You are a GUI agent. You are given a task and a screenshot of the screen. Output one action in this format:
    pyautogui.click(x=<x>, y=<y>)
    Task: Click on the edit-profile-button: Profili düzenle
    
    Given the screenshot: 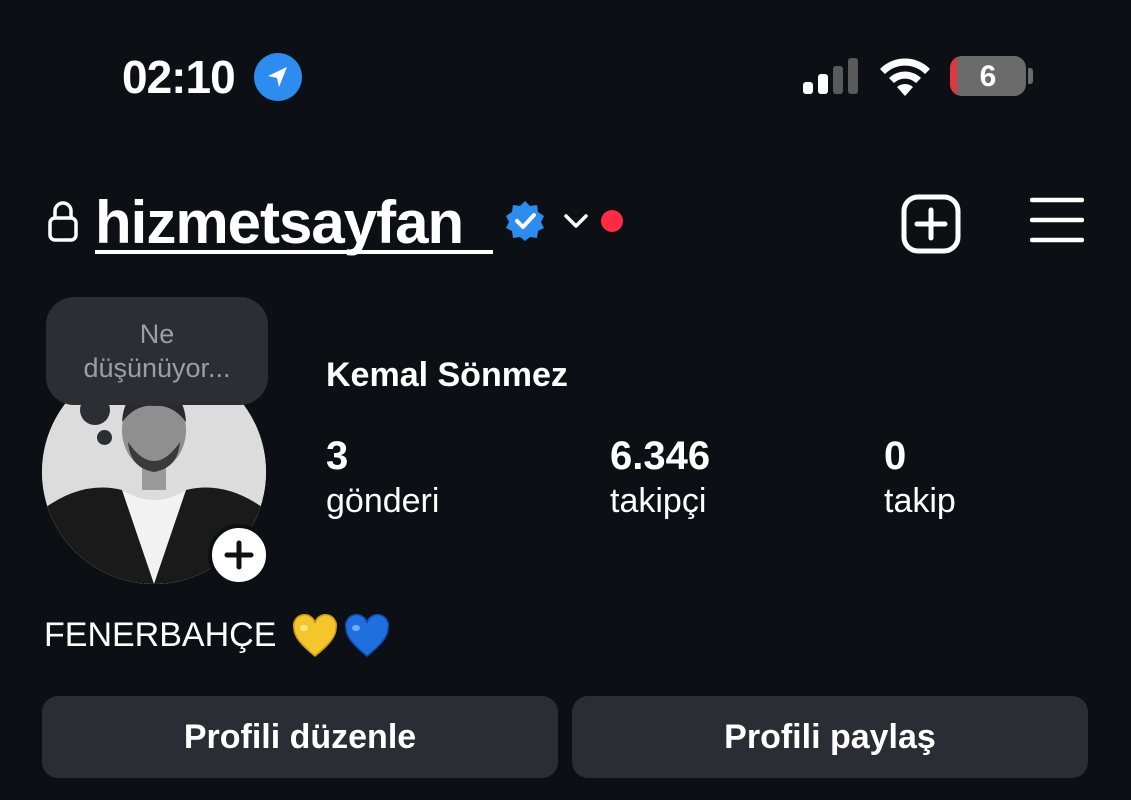 What is the action you would take?
    pyautogui.click(x=300, y=737)
    